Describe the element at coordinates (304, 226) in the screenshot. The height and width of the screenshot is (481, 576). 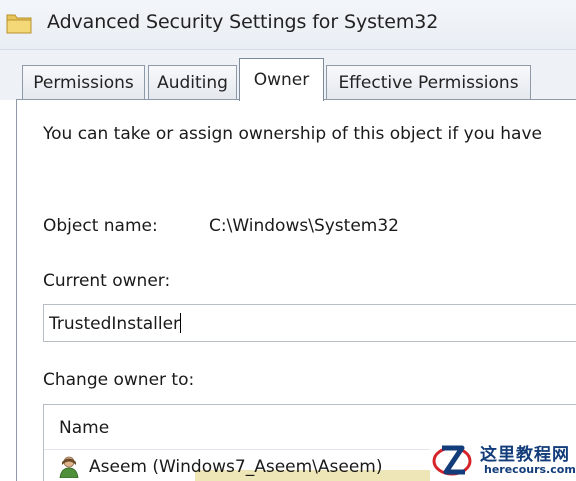
I see `object-name-value: C:\Windows\System32` at that location.